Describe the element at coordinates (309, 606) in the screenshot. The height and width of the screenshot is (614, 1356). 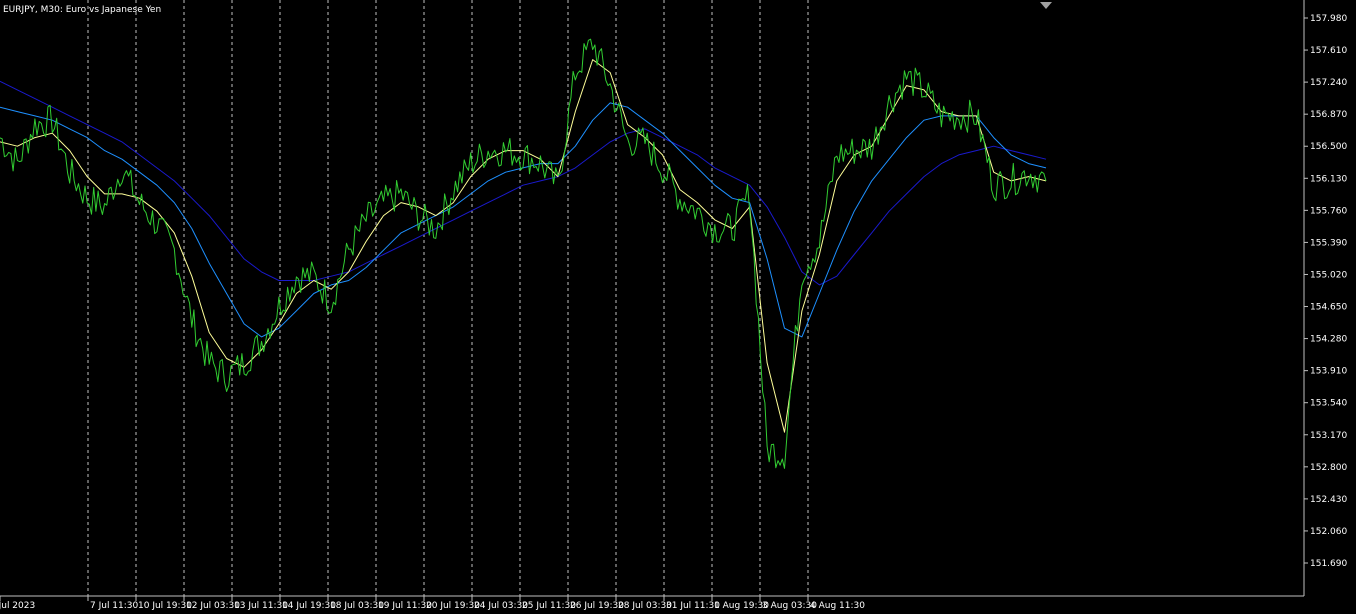
I see `x-tick-label: 14 Jul 19:30` at that location.